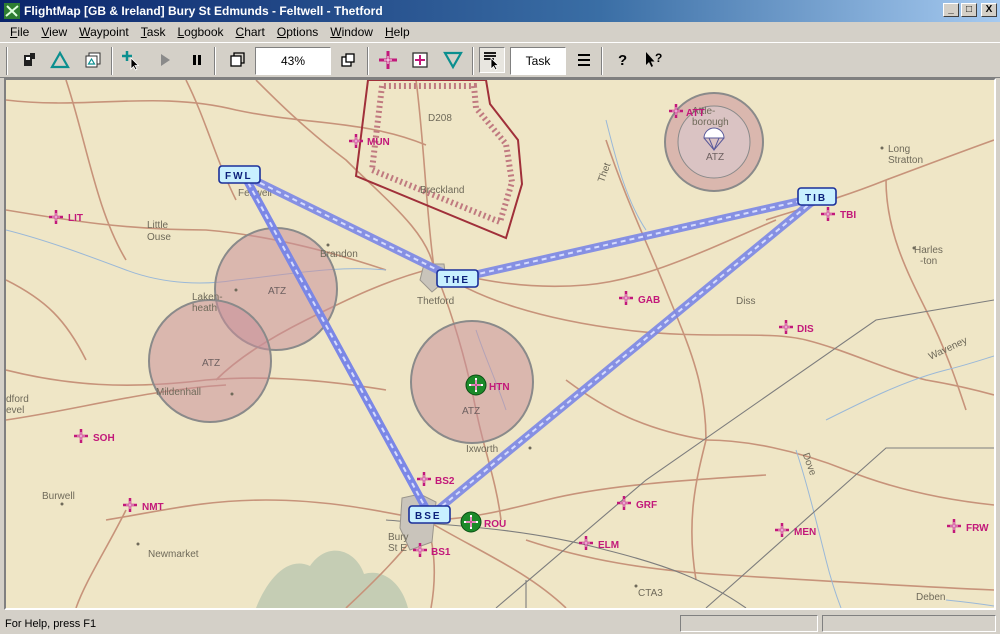 The height and width of the screenshot is (634, 1000). What do you see at coordinates (928, 250) in the screenshot?
I see `svg-text: Harles` at bounding box center [928, 250].